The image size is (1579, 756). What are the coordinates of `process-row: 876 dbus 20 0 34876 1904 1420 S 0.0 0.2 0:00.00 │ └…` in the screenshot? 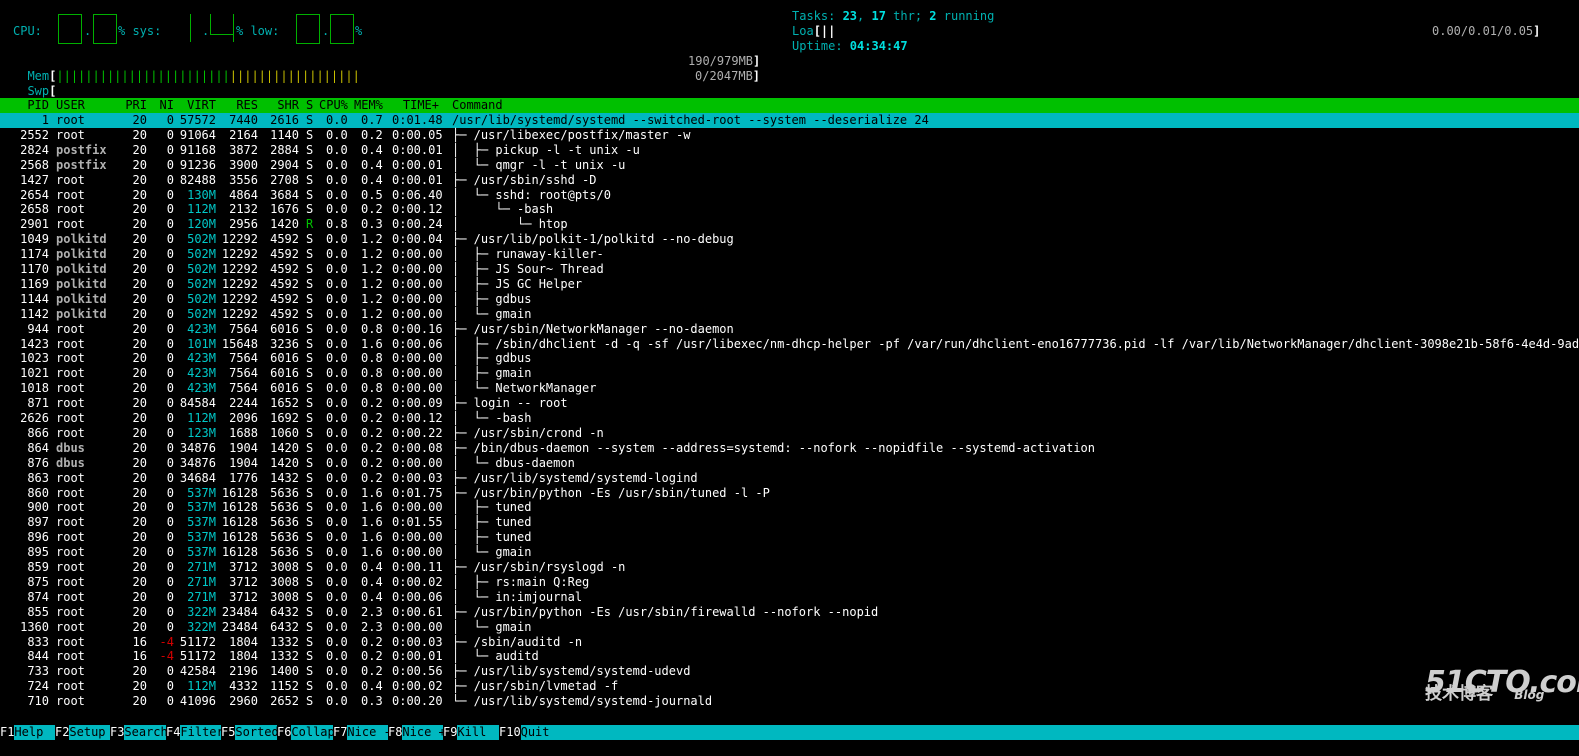 It's located at (789, 463).